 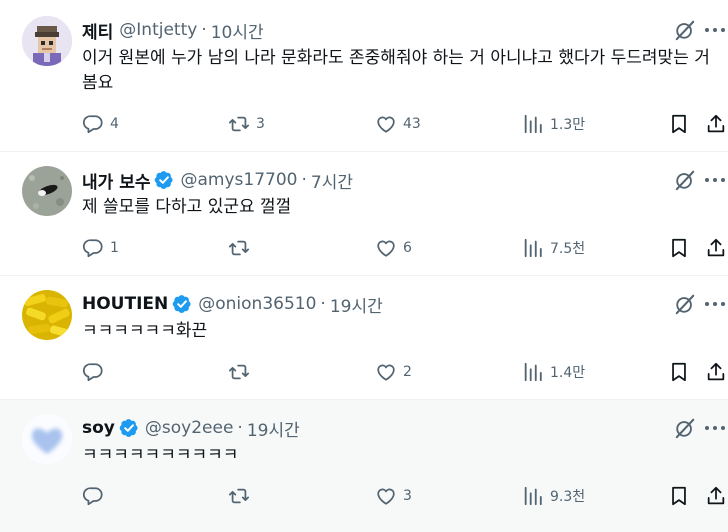 I want to click on like-count: 3, so click(x=407, y=496).